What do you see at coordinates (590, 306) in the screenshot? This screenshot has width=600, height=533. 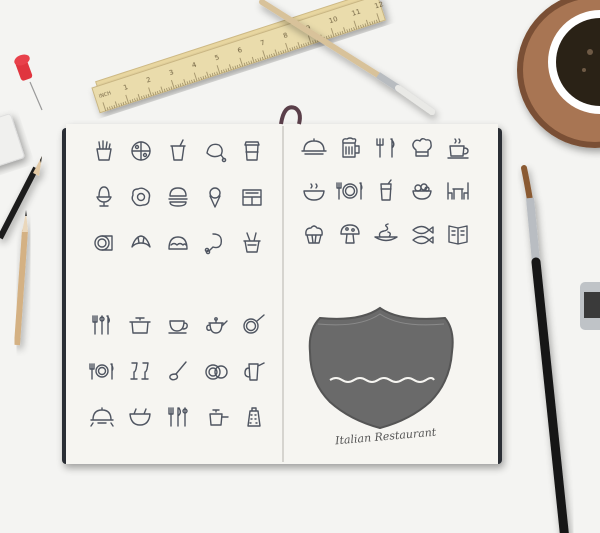 I see `ink-bottle` at bounding box center [590, 306].